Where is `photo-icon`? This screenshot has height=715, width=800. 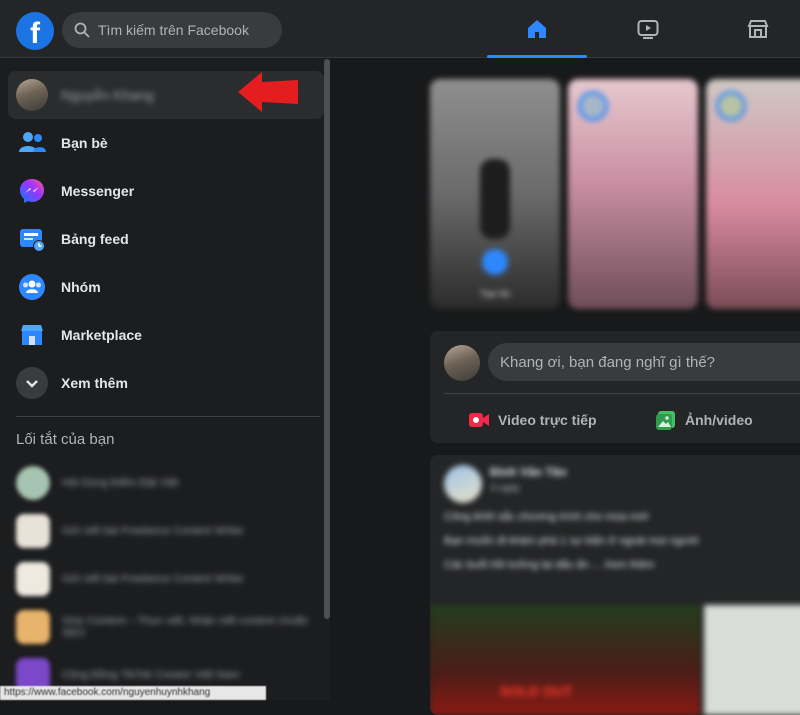
photo-icon is located at coordinates (665, 420).